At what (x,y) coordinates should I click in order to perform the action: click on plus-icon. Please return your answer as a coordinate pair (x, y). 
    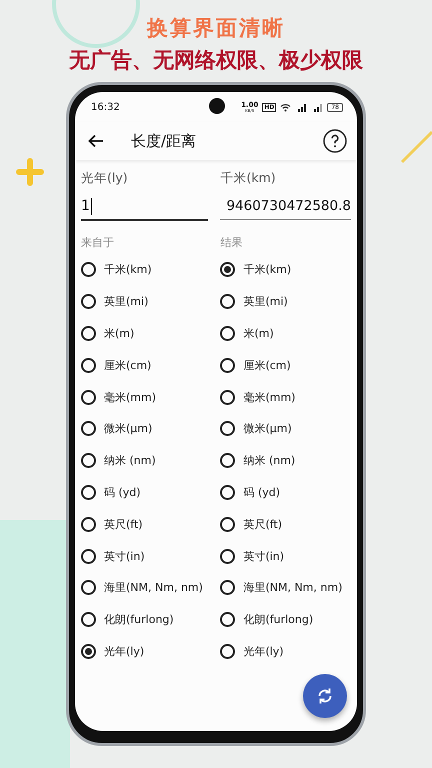
    Looking at the image, I should click on (30, 172).